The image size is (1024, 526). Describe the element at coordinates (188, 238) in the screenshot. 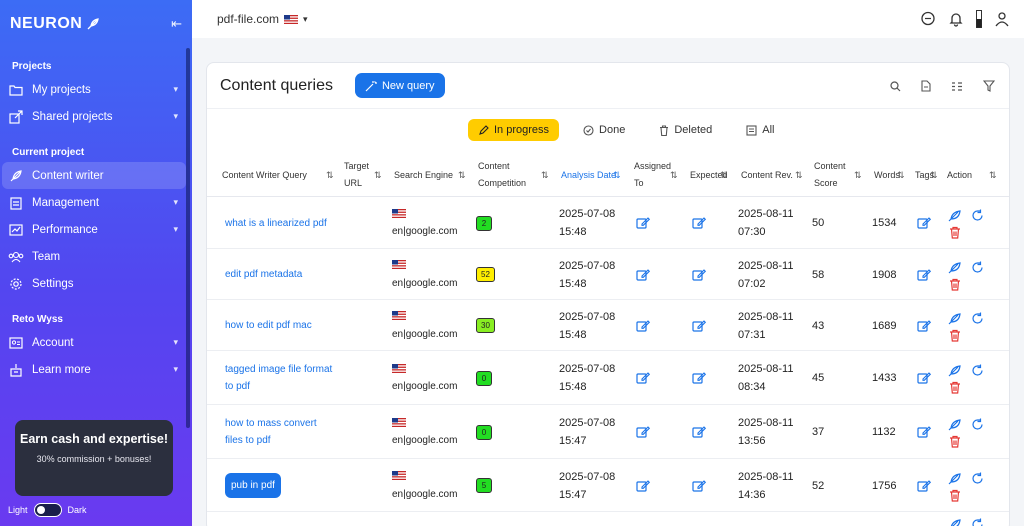

I see `sidebar-scrollbar` at that location.